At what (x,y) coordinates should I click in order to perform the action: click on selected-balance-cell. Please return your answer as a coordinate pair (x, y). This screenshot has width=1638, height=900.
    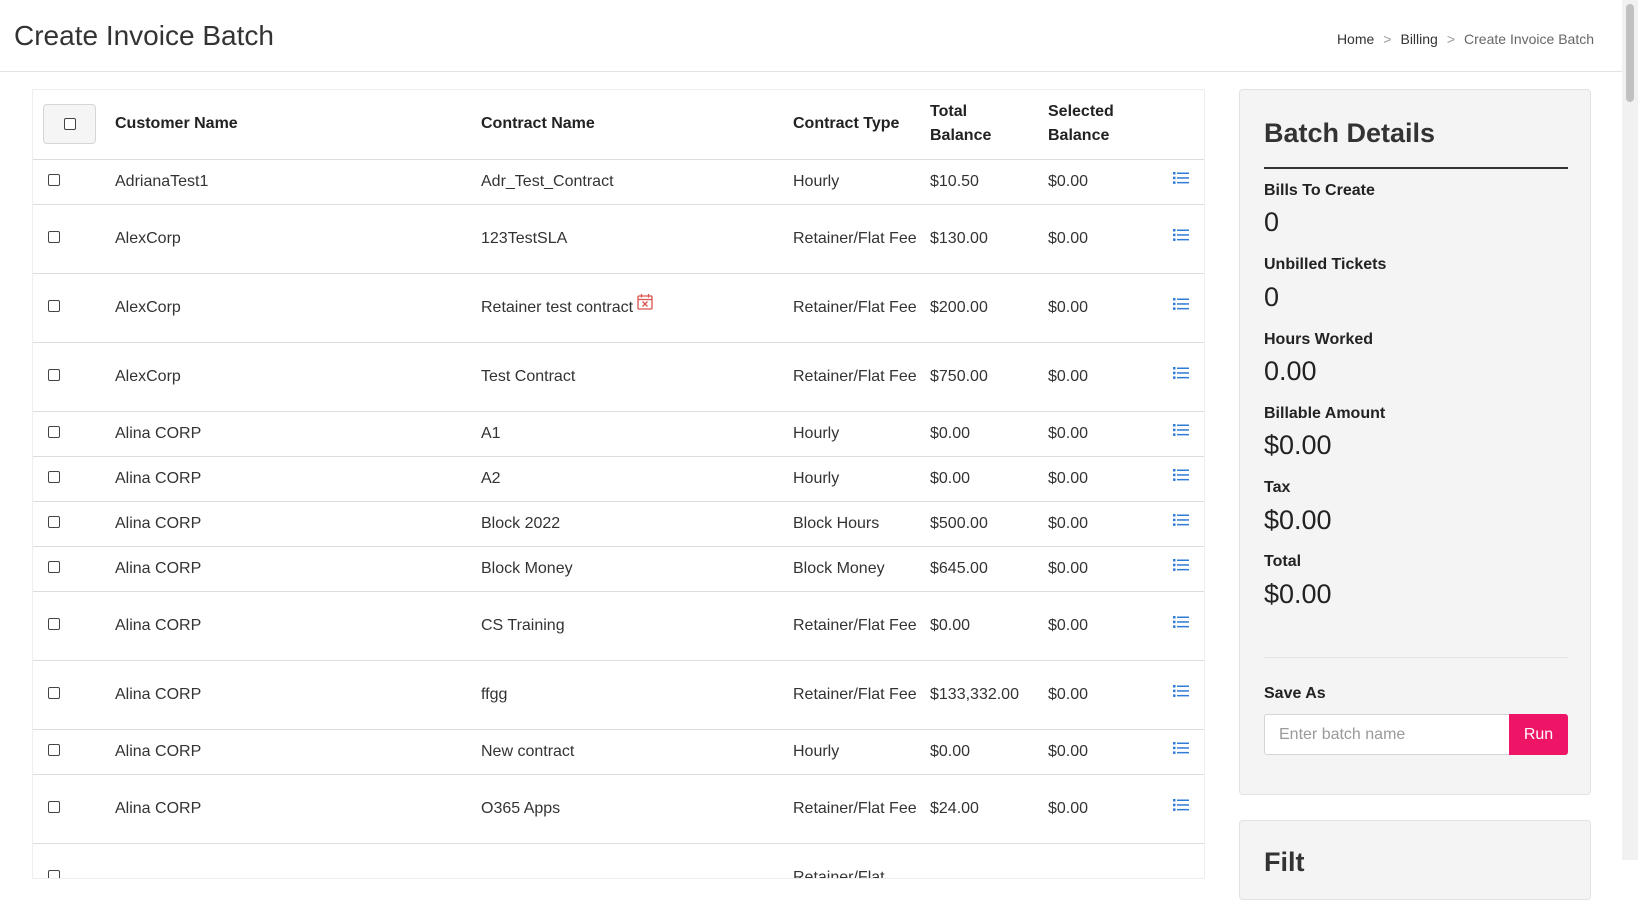
    Looking at the image, I should click on (1100, 860).